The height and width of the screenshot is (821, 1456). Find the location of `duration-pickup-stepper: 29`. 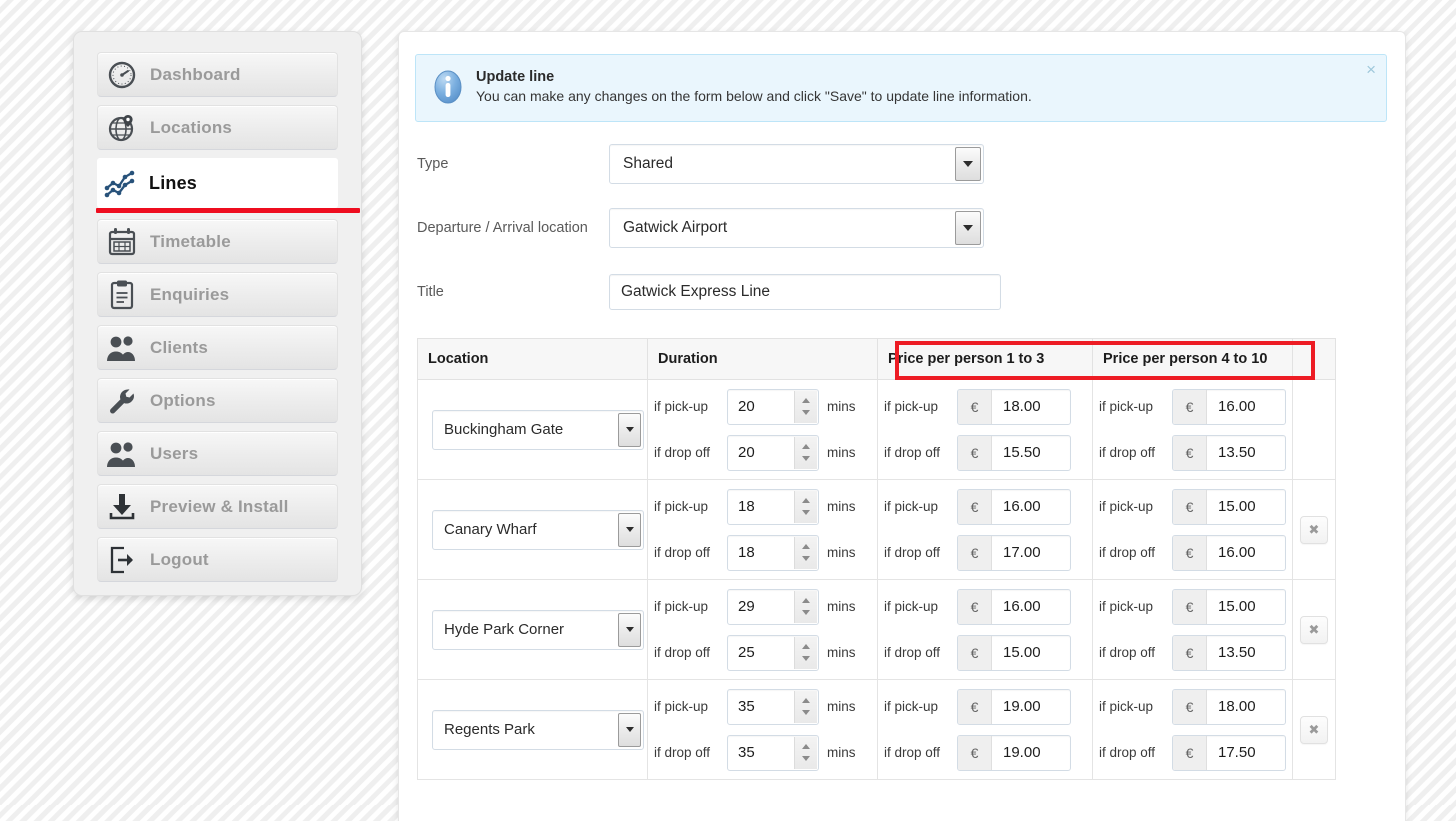

duration-pickup-stepper: 29 is located at coordinates (773, 606).